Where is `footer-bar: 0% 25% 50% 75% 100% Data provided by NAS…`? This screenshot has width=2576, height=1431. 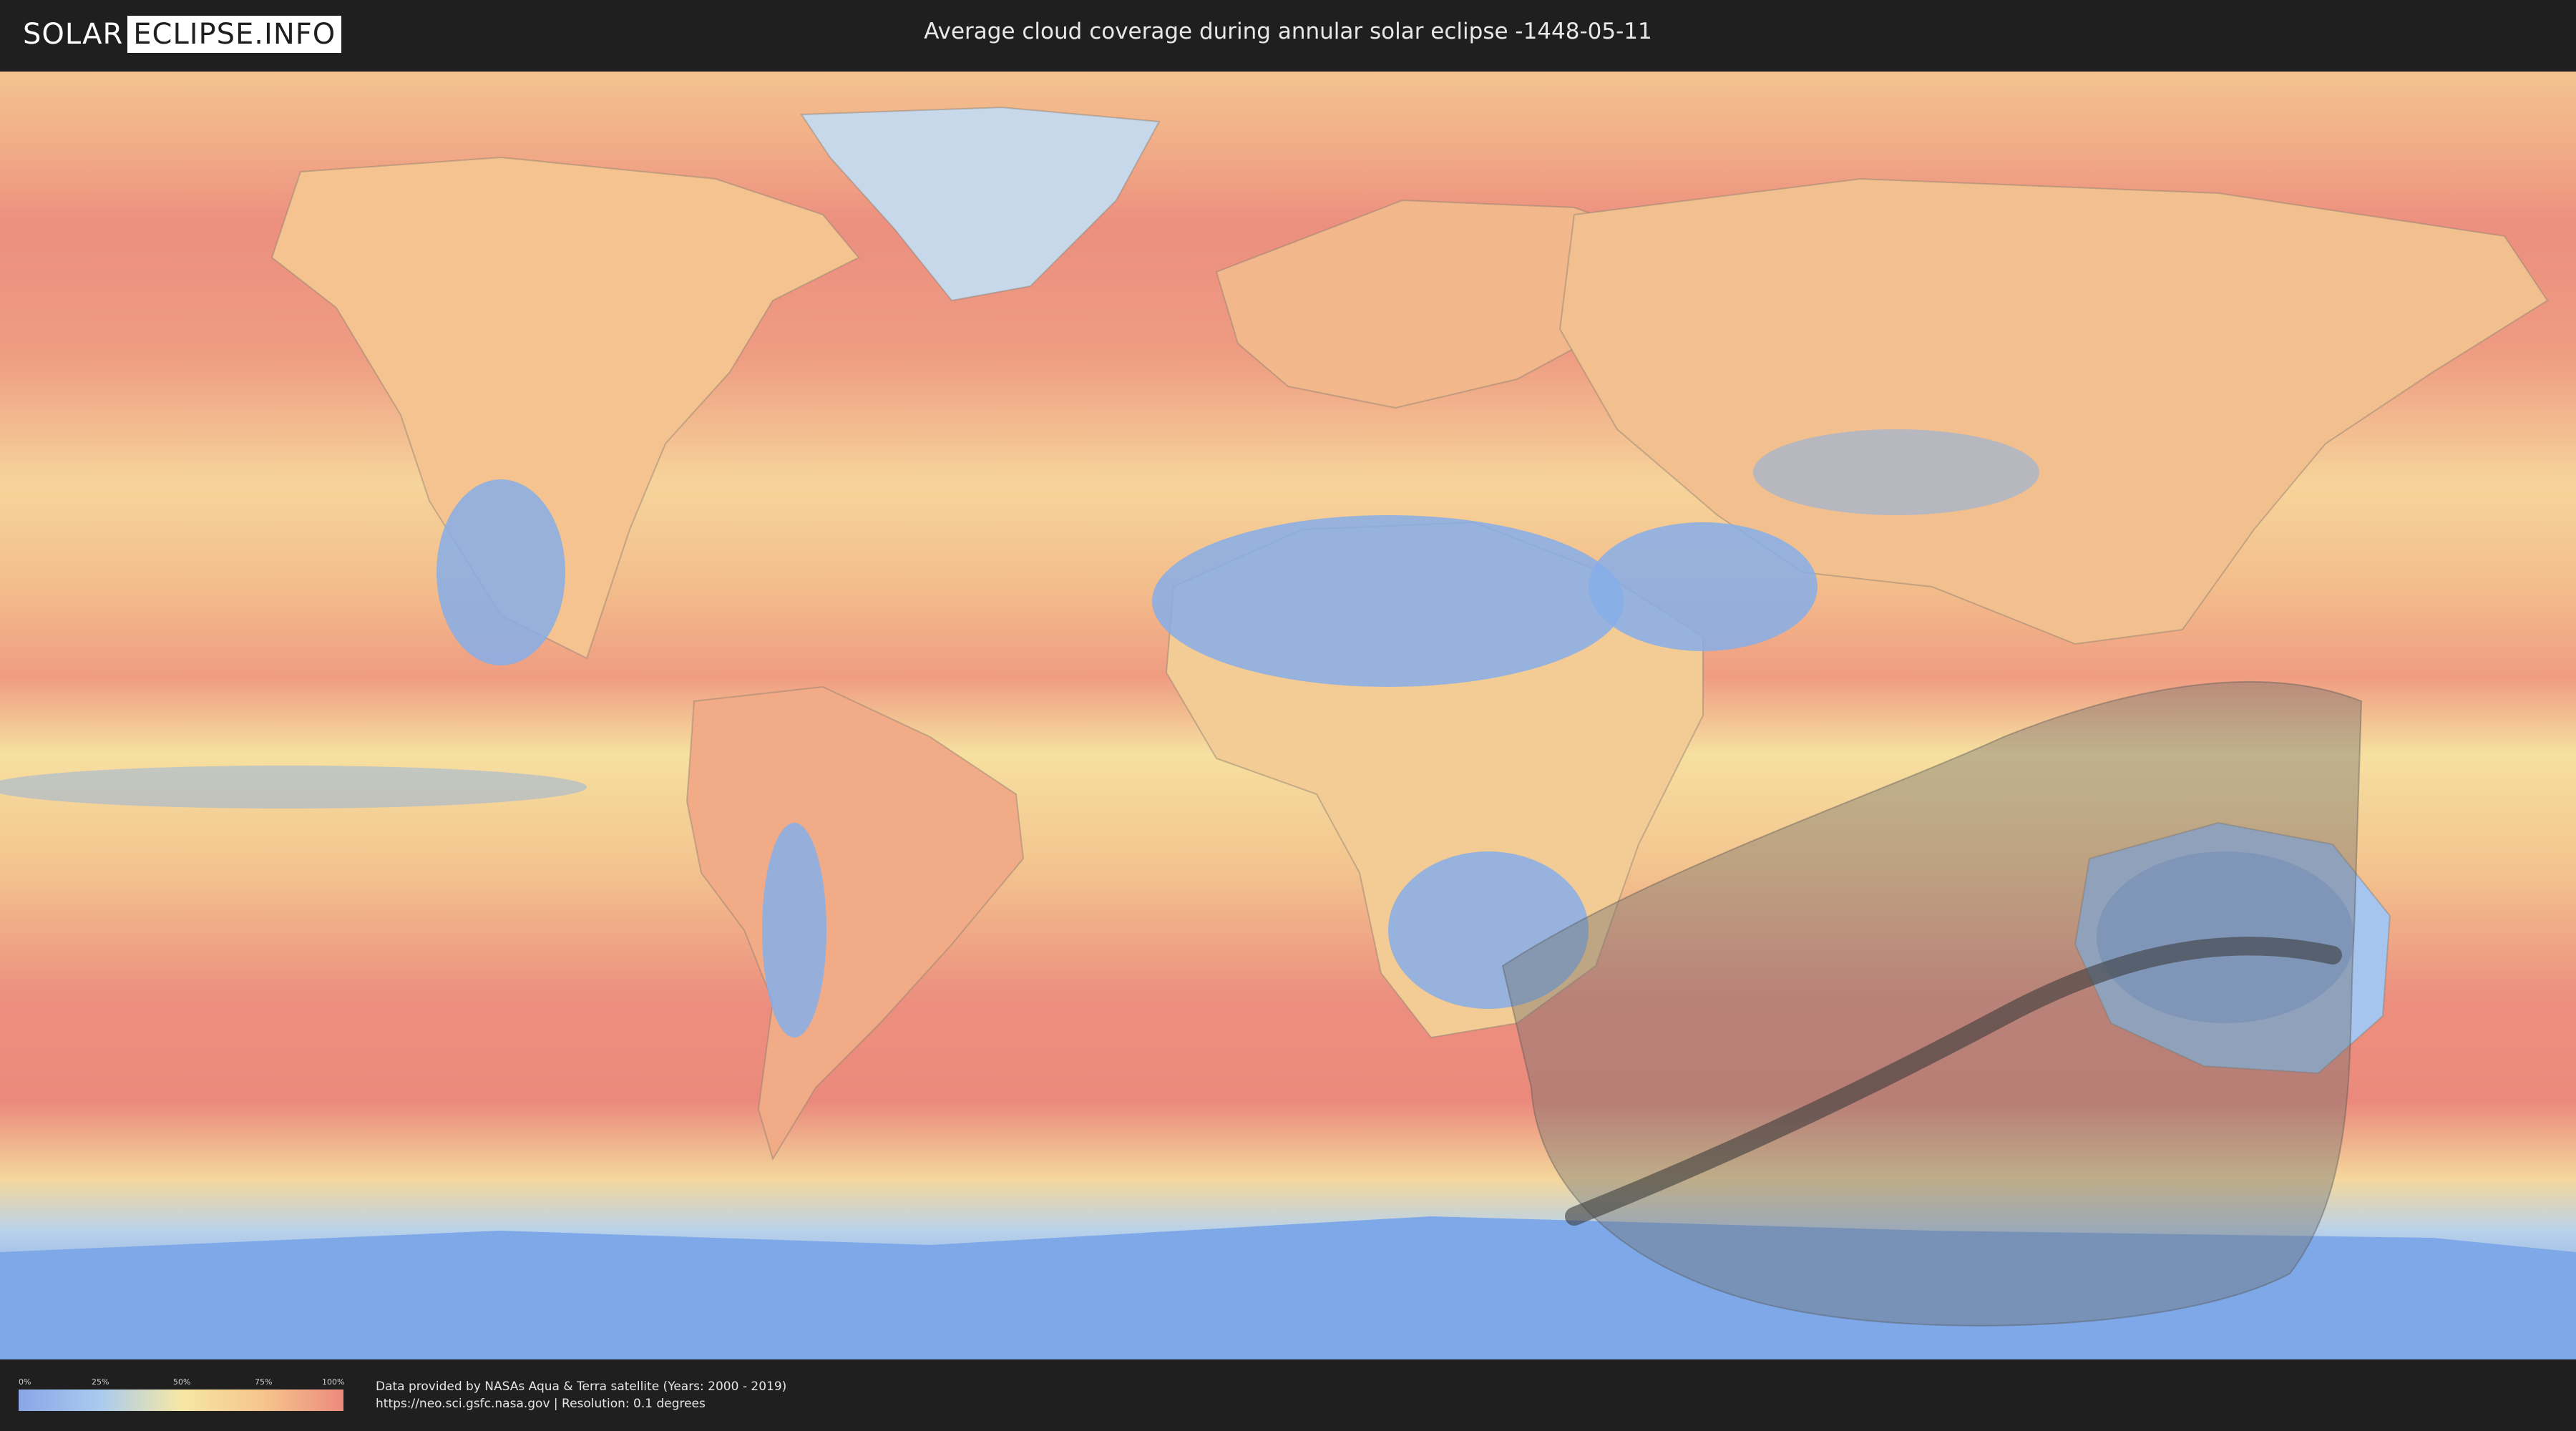 footer-bar: 0% 25% 50% 75% 100% Data provided by NAS… is located at coordinates (1288, 1395).